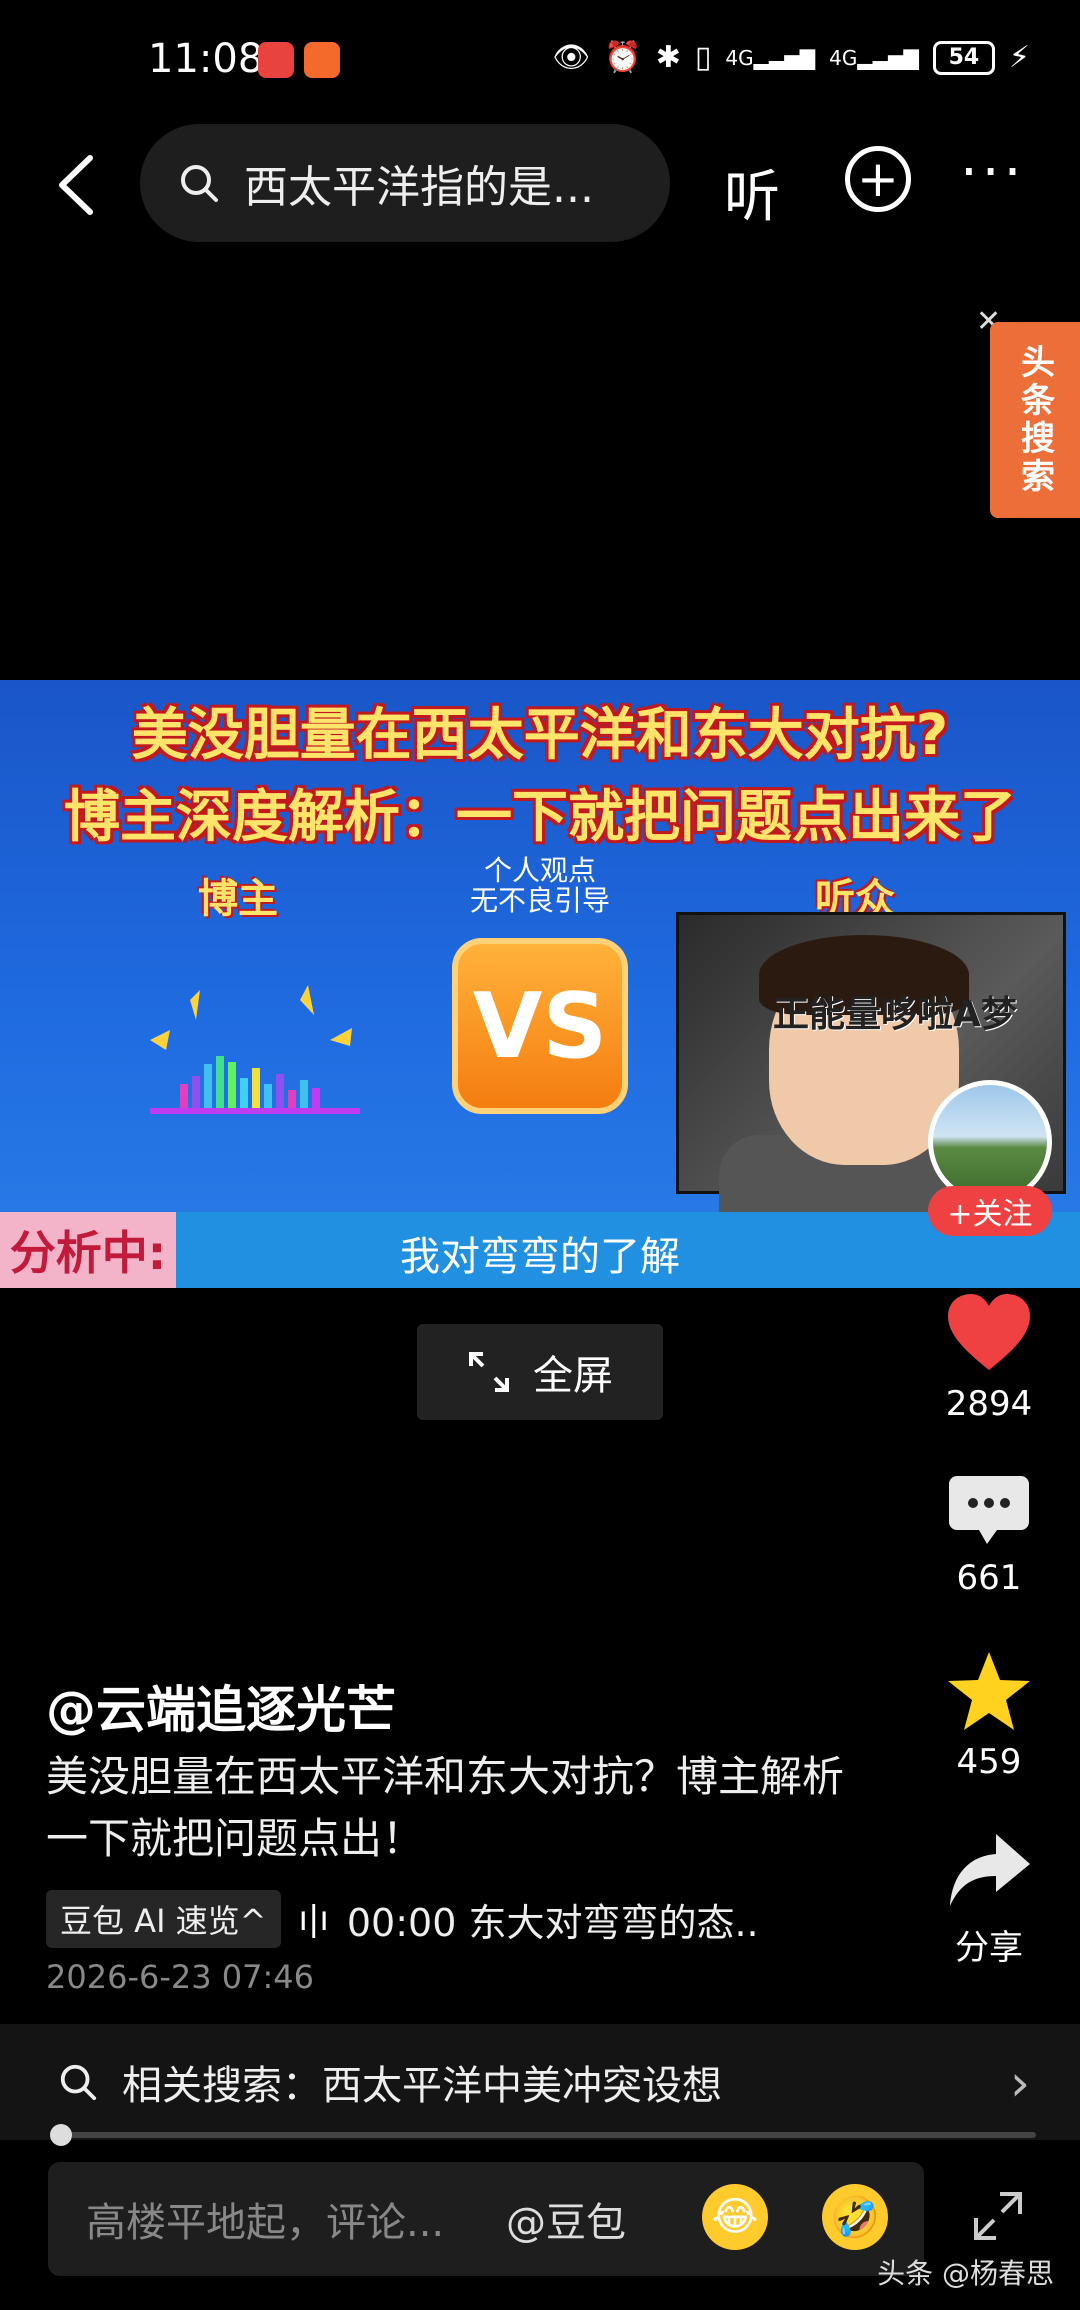  What do you see at coordinates (446, 1808) in the screenshot?
I see `post-description: 美没胆量在西太平洋和东大对抗？博主解析一下就把问题点出！` at bounding box center [446, 1808].